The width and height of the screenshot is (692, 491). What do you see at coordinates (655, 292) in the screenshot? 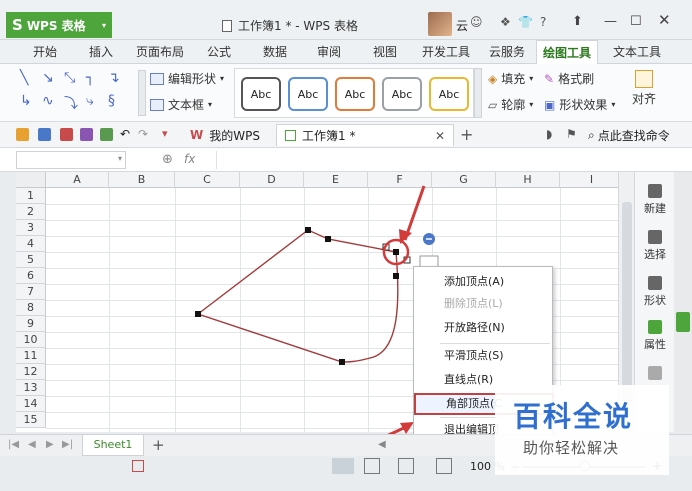
I see `shape-panel-button: 形状` at bounding box center [655, 292].